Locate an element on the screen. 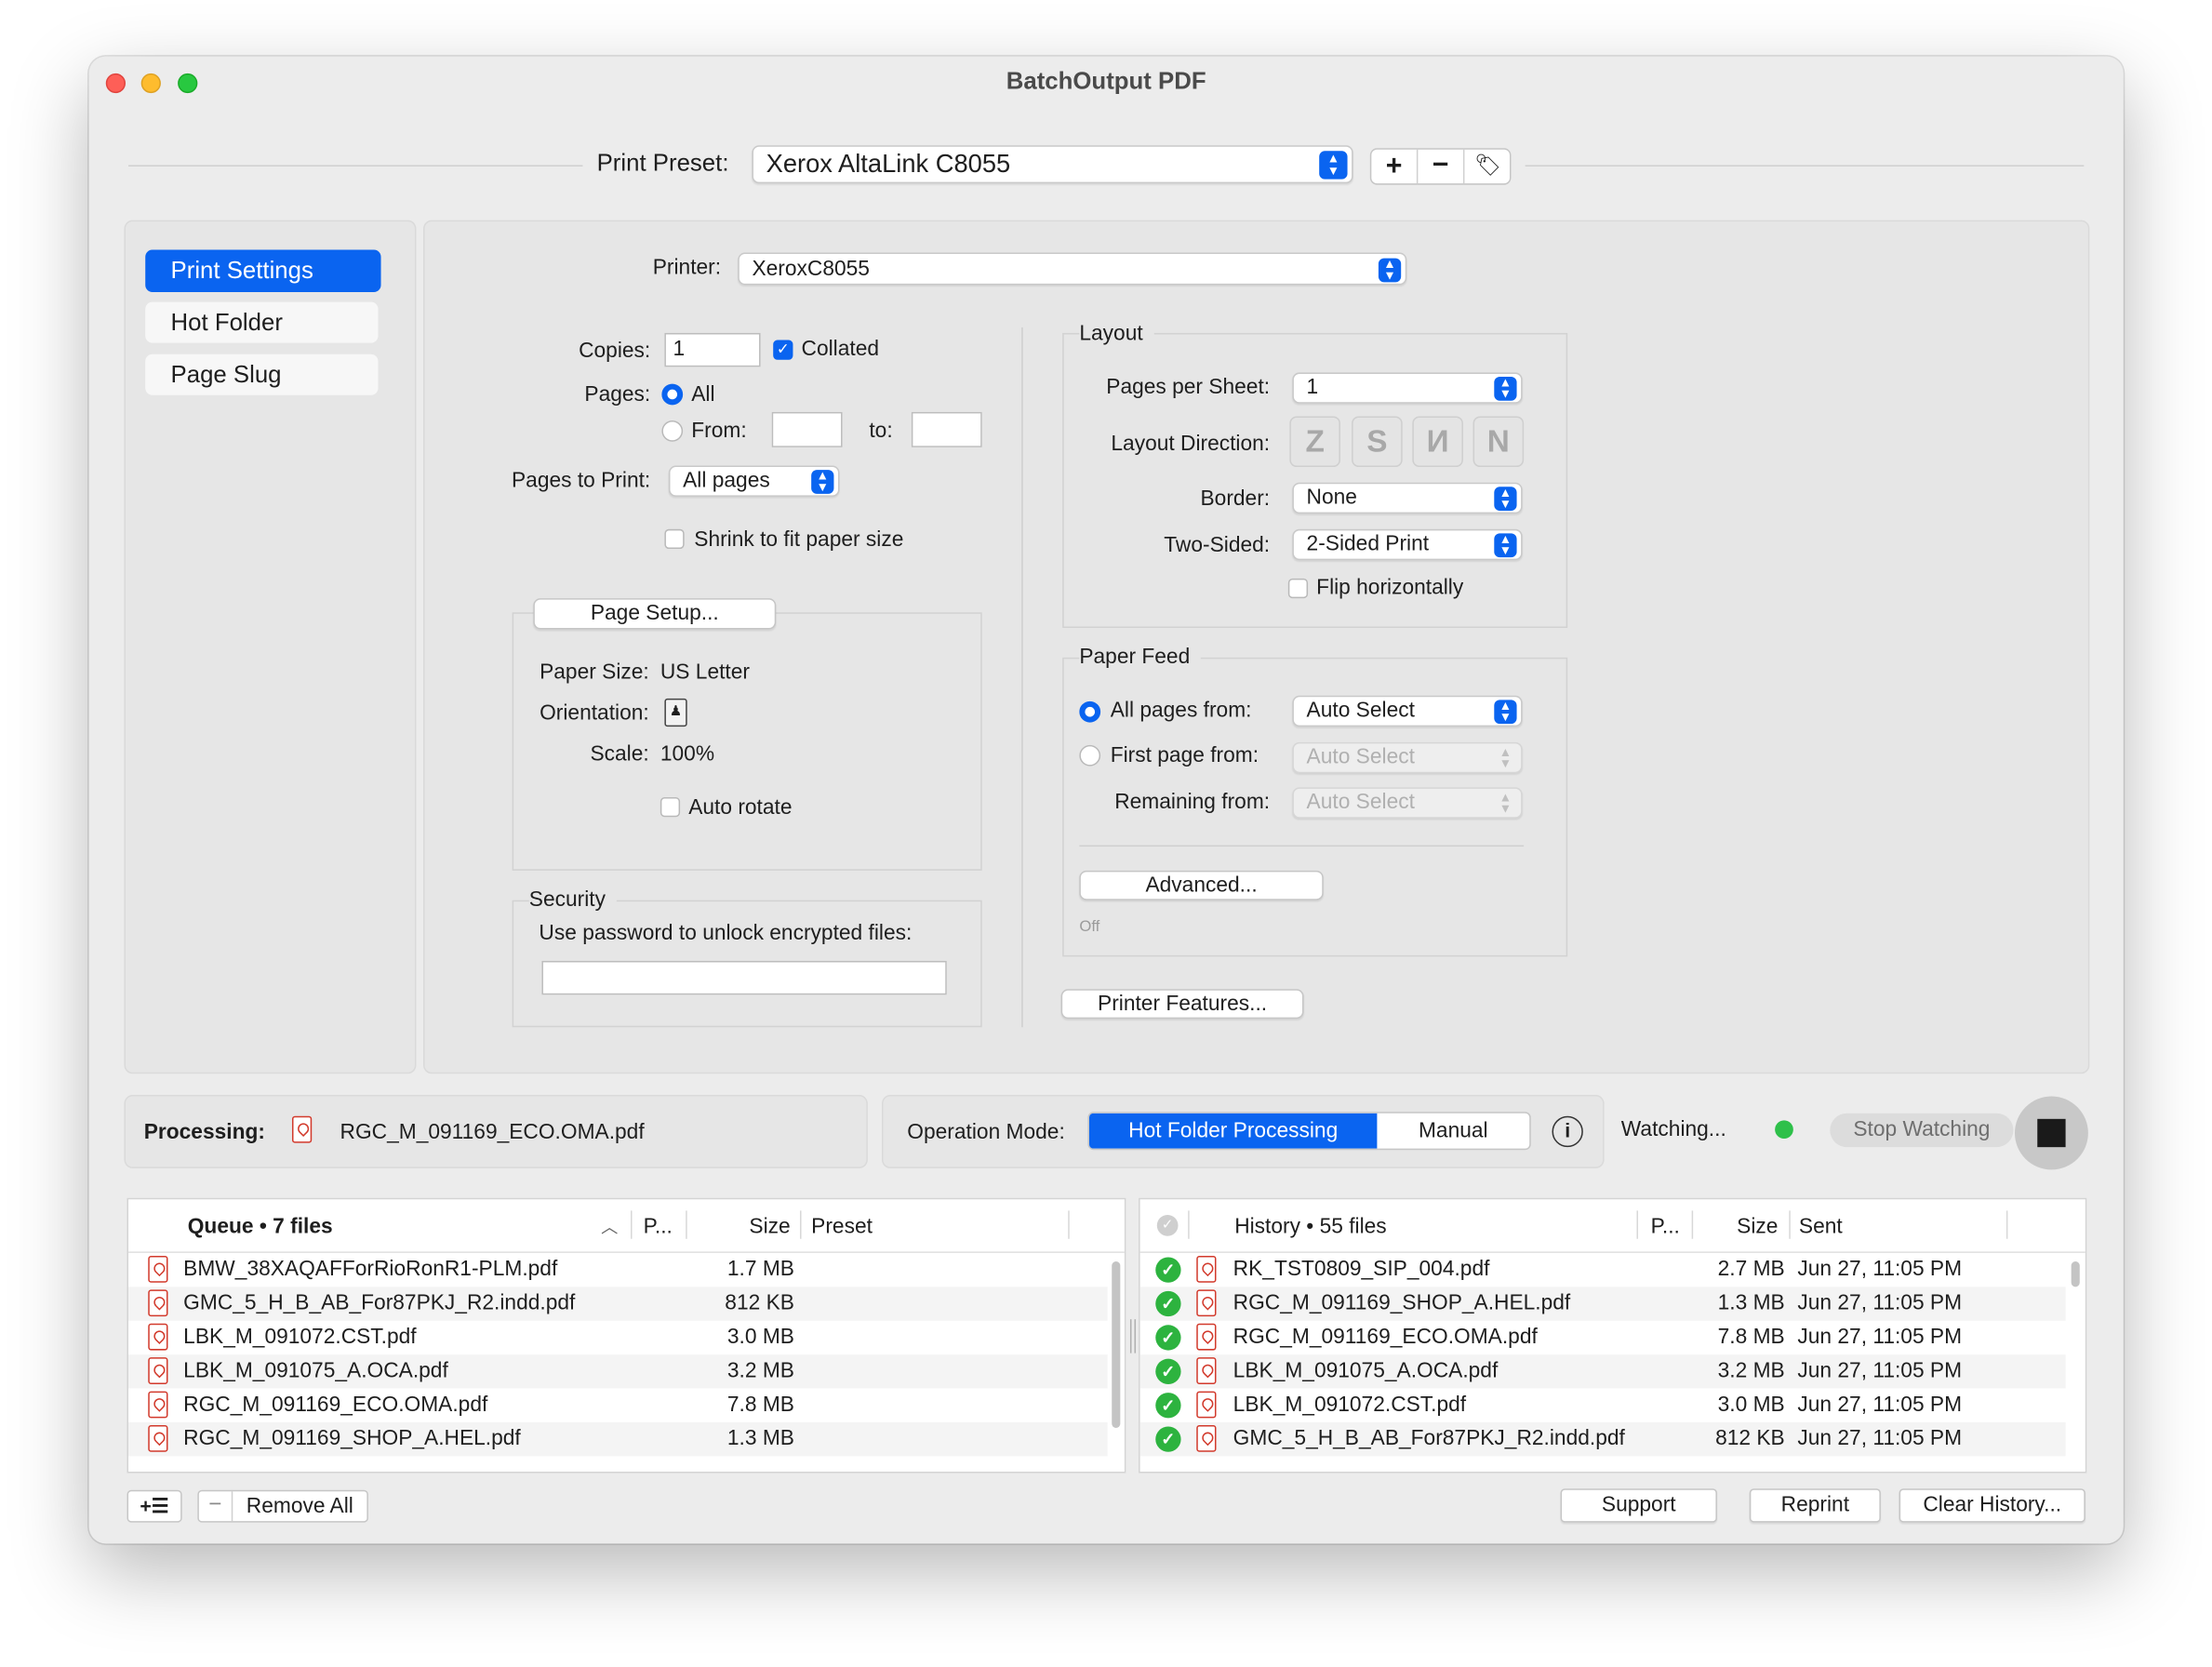 The width and height of the screenshot is (2212, 1667). flip-horizontally-checkbox is located at coordinates (1298, 588).